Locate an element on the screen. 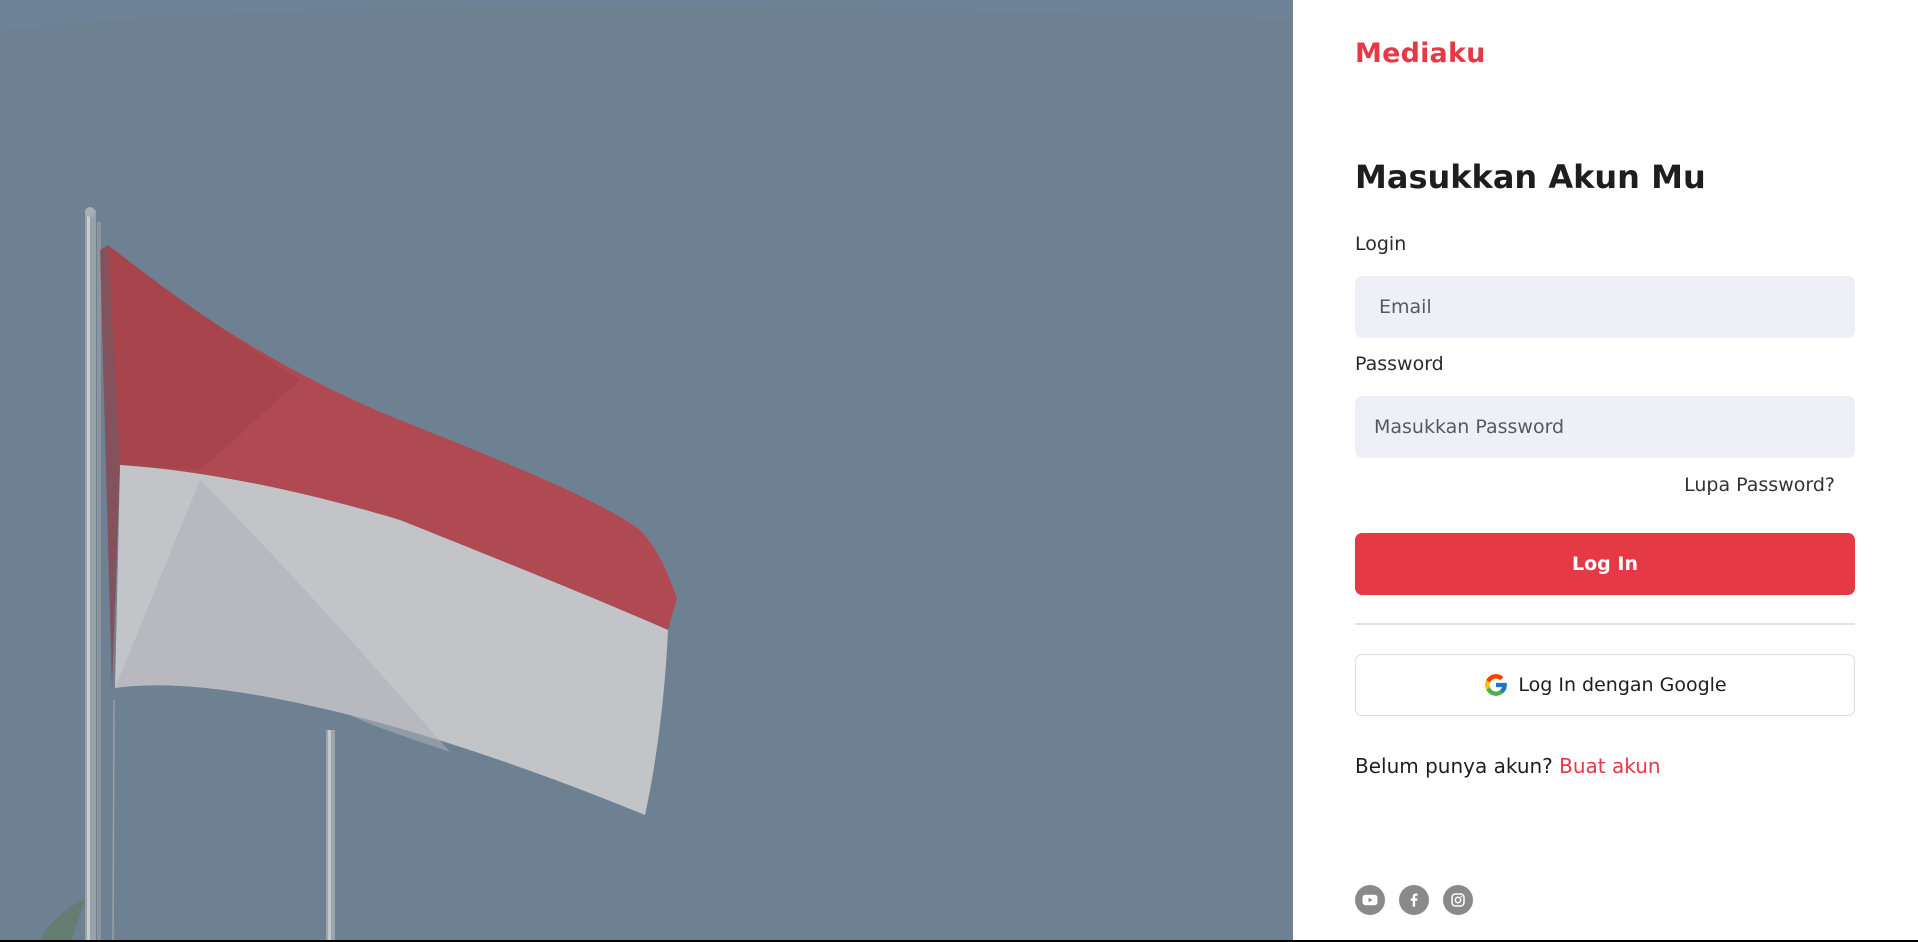 This screenshot has width=1918, height=942. youtube-icon is located at coordinates (1370, 900).